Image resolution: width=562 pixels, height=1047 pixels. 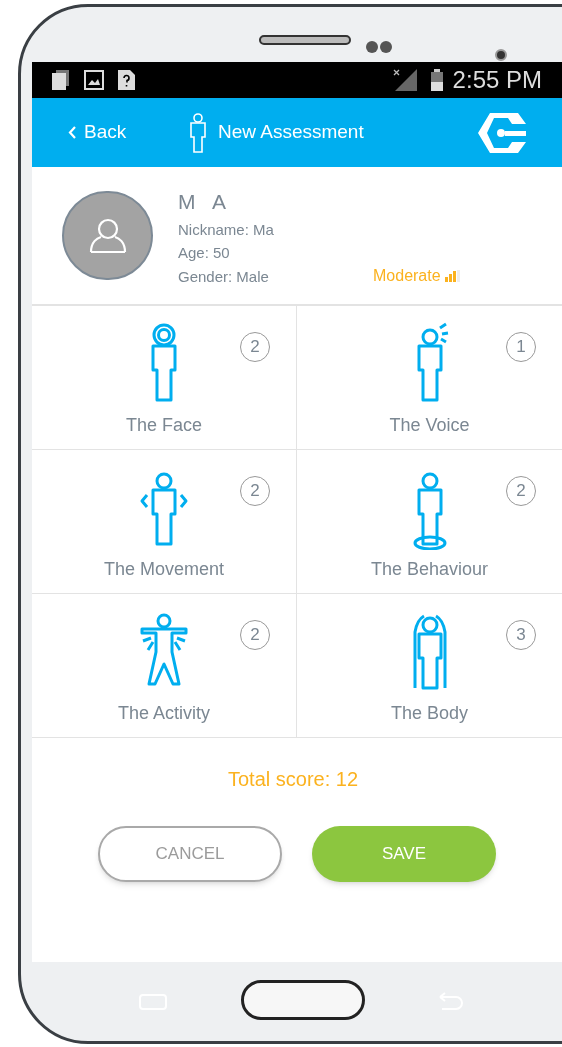 I want to click on gender-text: Gender: Male, so click(x=224, y=276).